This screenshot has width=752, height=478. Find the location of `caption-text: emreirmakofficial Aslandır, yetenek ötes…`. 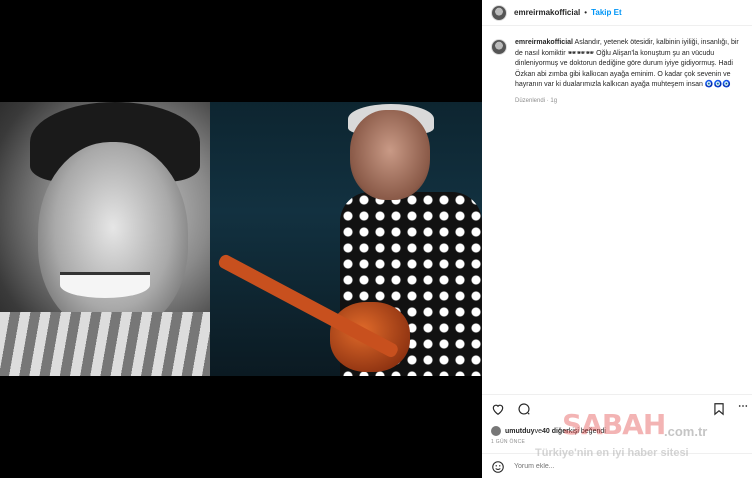

caption-text: emreirmakofficial Aslandır, yetenek ötes… is located at coordinates (630, 72).